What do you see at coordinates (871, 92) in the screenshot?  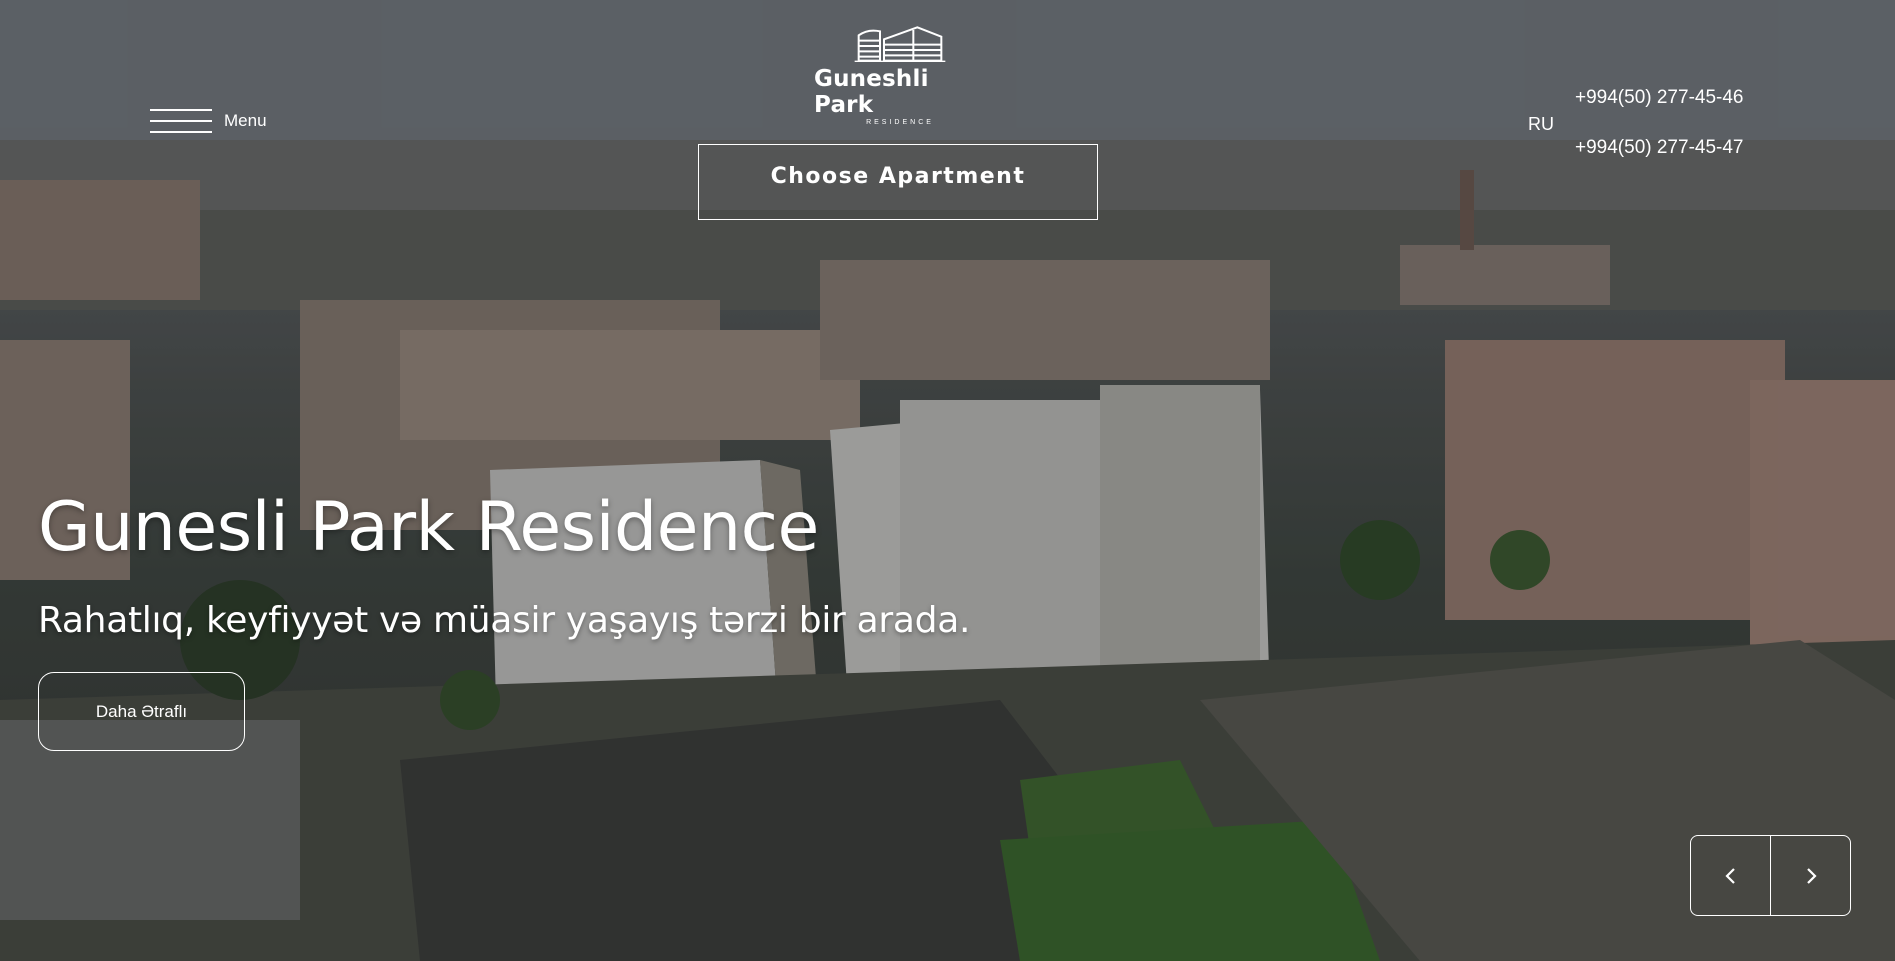 I see `logo-name: Guneshli Park` at bounding box center [871, 92].